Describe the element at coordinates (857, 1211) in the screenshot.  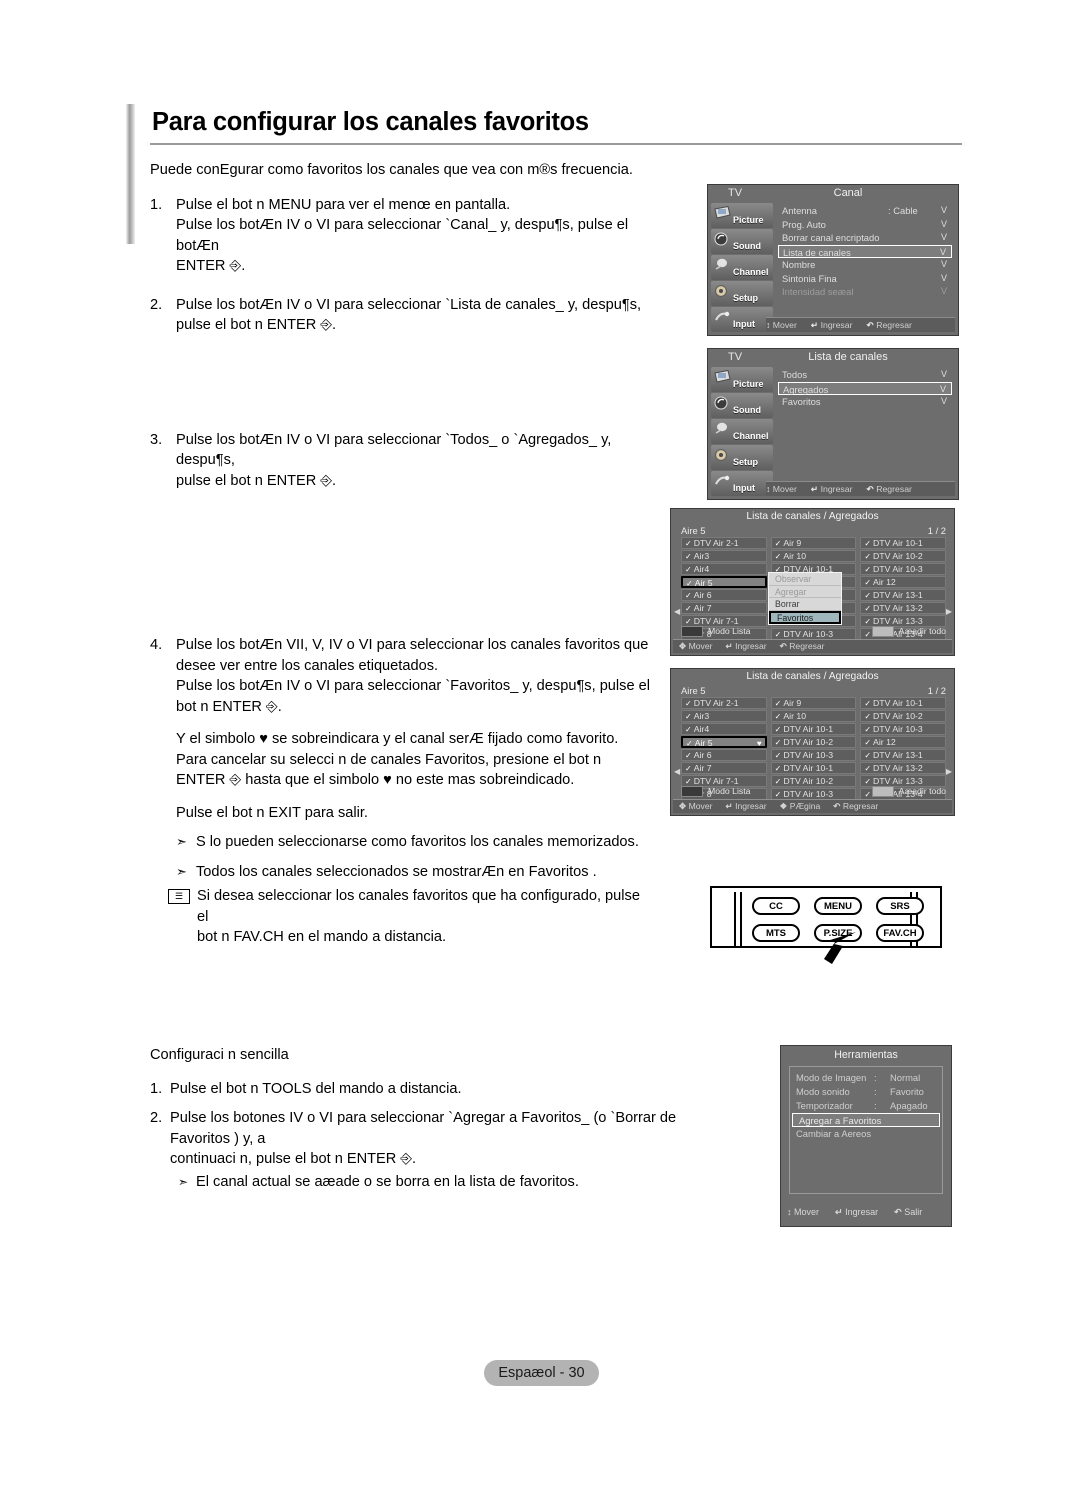
I see `osd-tools-footer-ingresar: ↵ Ingresar` at that location.